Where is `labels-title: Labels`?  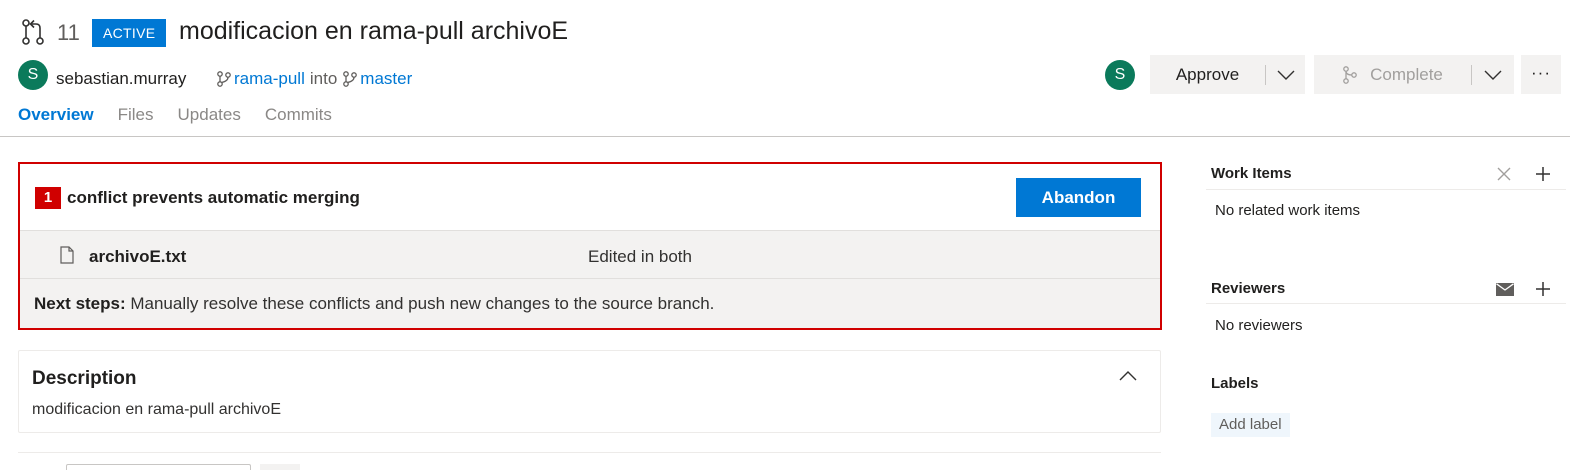 labels-title: Labels is located at coordinates (1235, 383).